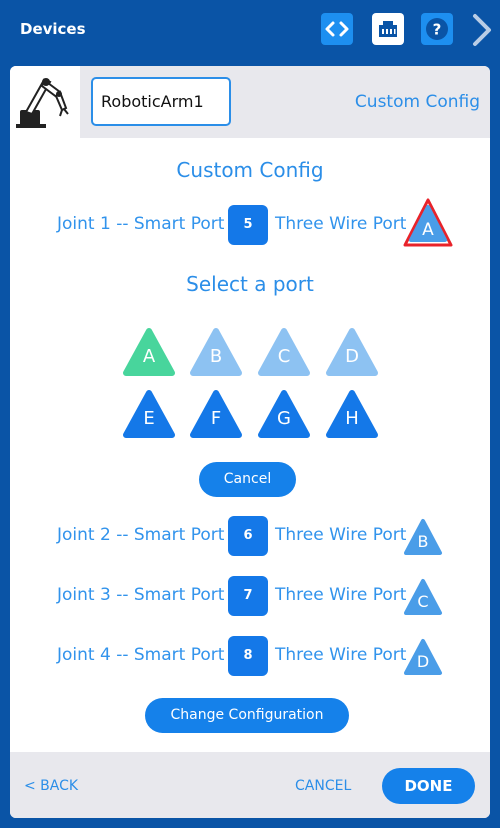 The width and height of the screenshot is (500, 828). I want to click on port-option-c: C, so click(284, 352).